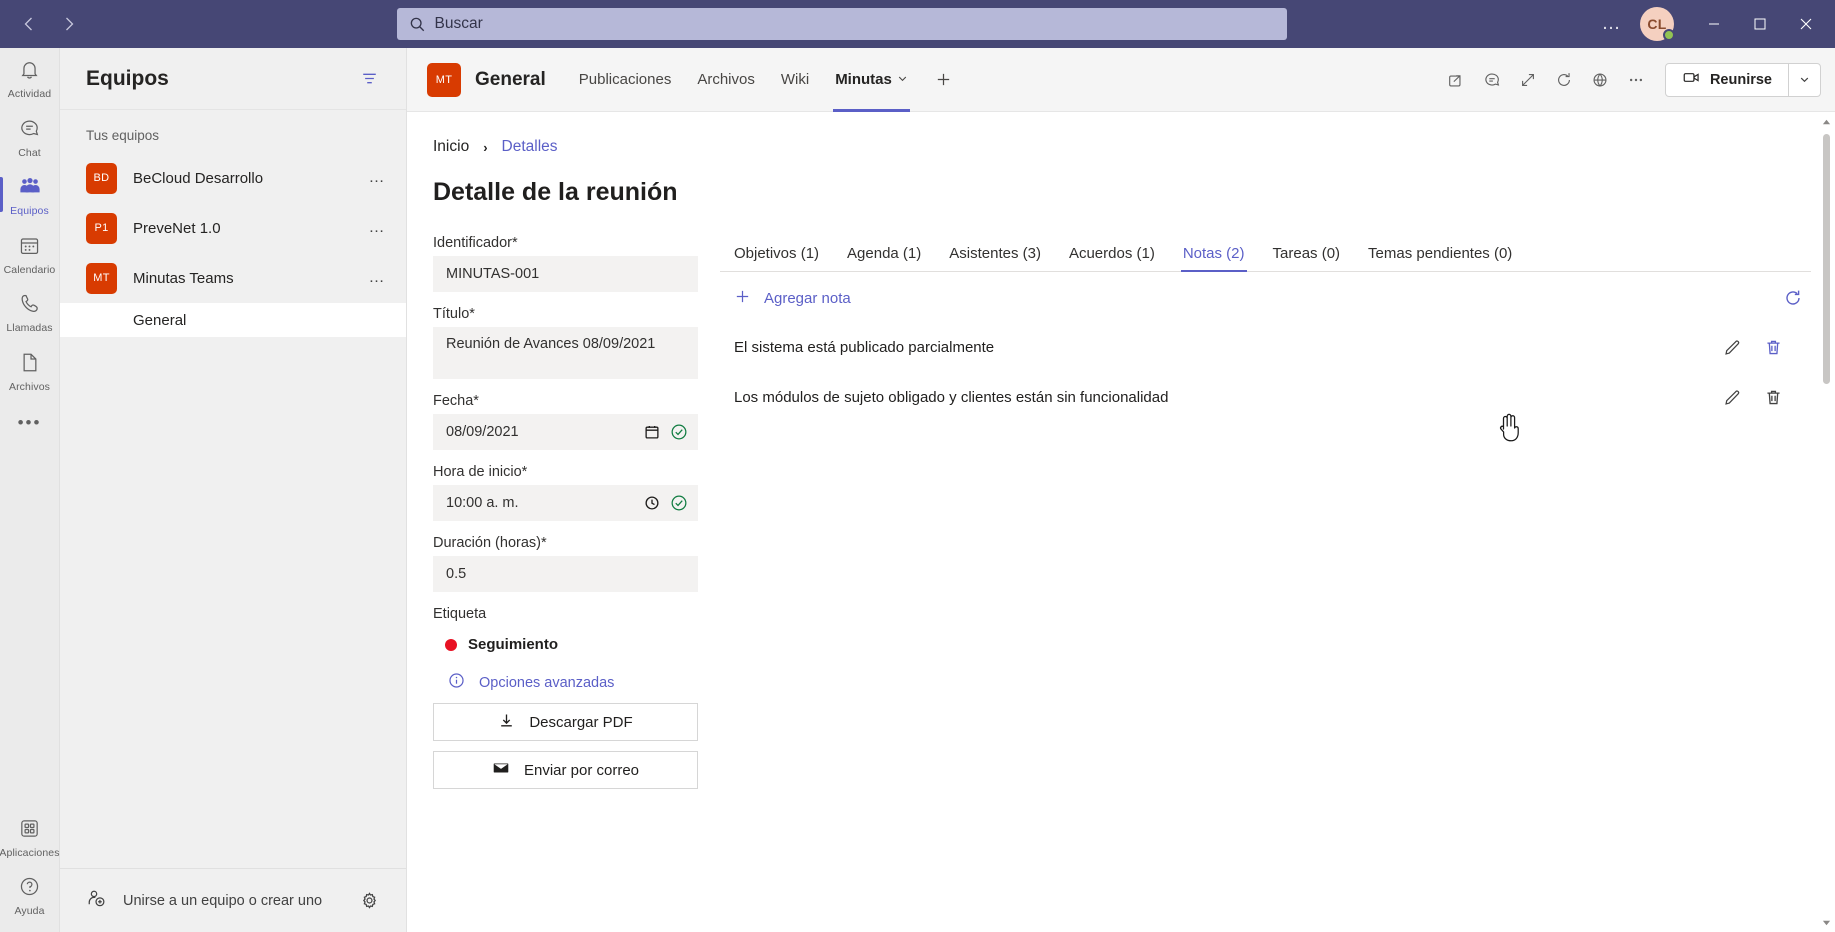 The width and height of the screenshot is (1835, 932). What do you see at coordinates (652, 432) in the screenshot?
I see `calendar-picker-icon` at bounding box center [652, 432].